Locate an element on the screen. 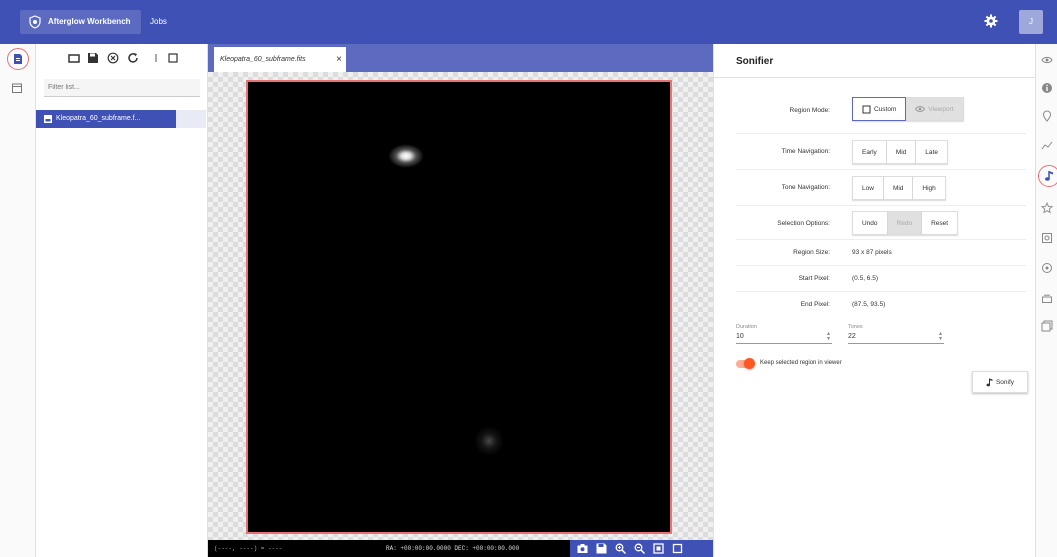  camera-icon is located at coordinates (582, 548).